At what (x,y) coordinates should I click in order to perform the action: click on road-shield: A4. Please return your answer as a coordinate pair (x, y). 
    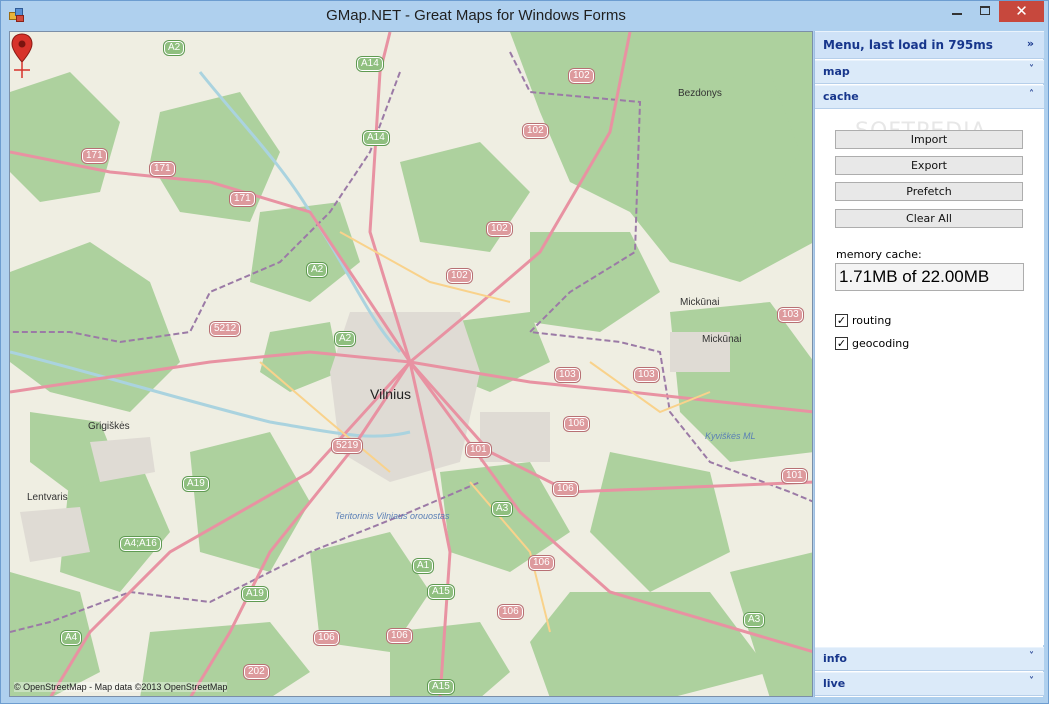
    Looking at the image, I should click on (71, 638).